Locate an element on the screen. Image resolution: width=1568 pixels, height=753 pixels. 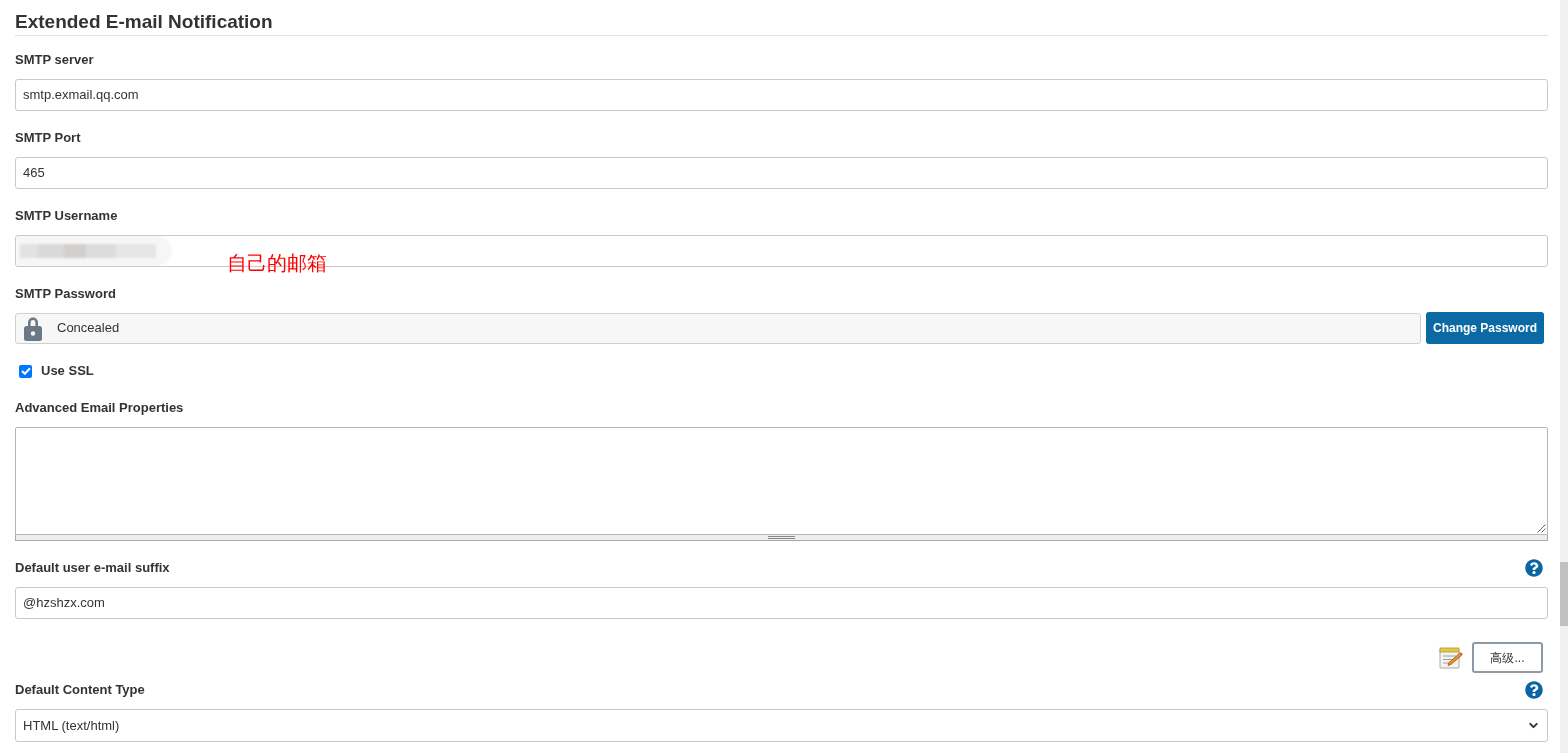
lock-icon is located at coordinates (33, 328).